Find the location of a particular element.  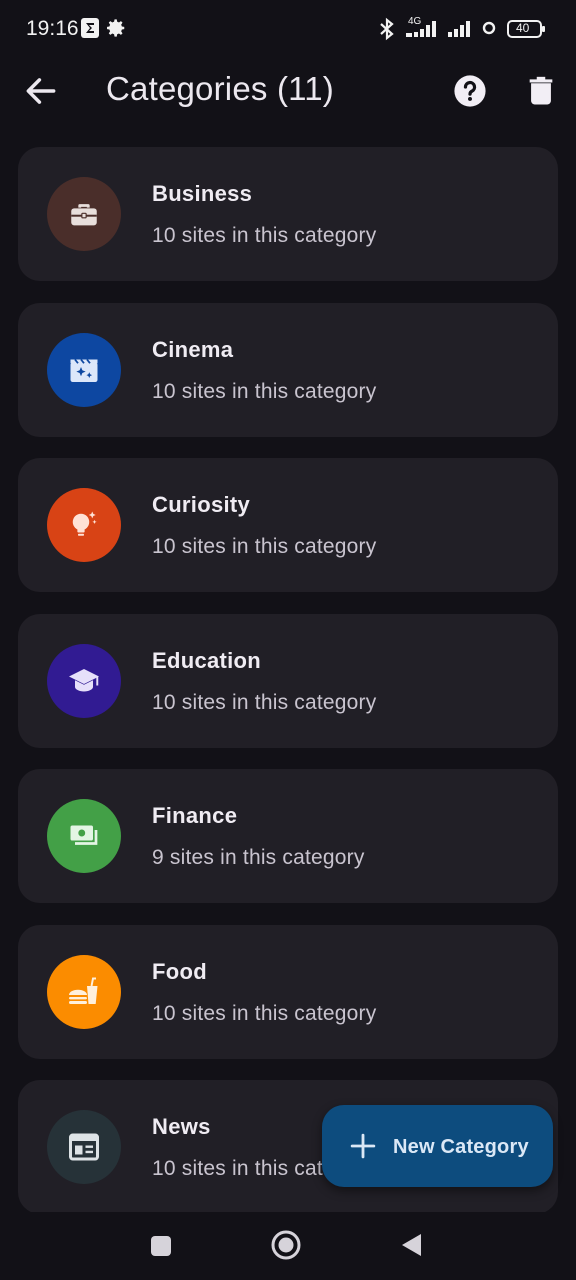

briefcase-icon is located at coordinates (84, 215).